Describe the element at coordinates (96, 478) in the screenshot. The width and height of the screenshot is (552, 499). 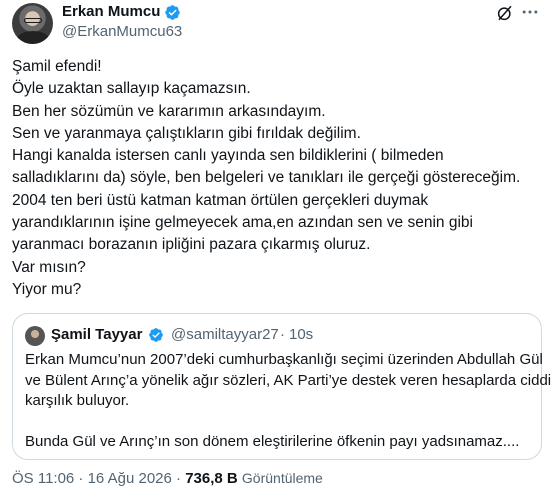
I see `tweet-timestamp: ÖS 11:06 · 16 Ağu 2026 ·` at that location.